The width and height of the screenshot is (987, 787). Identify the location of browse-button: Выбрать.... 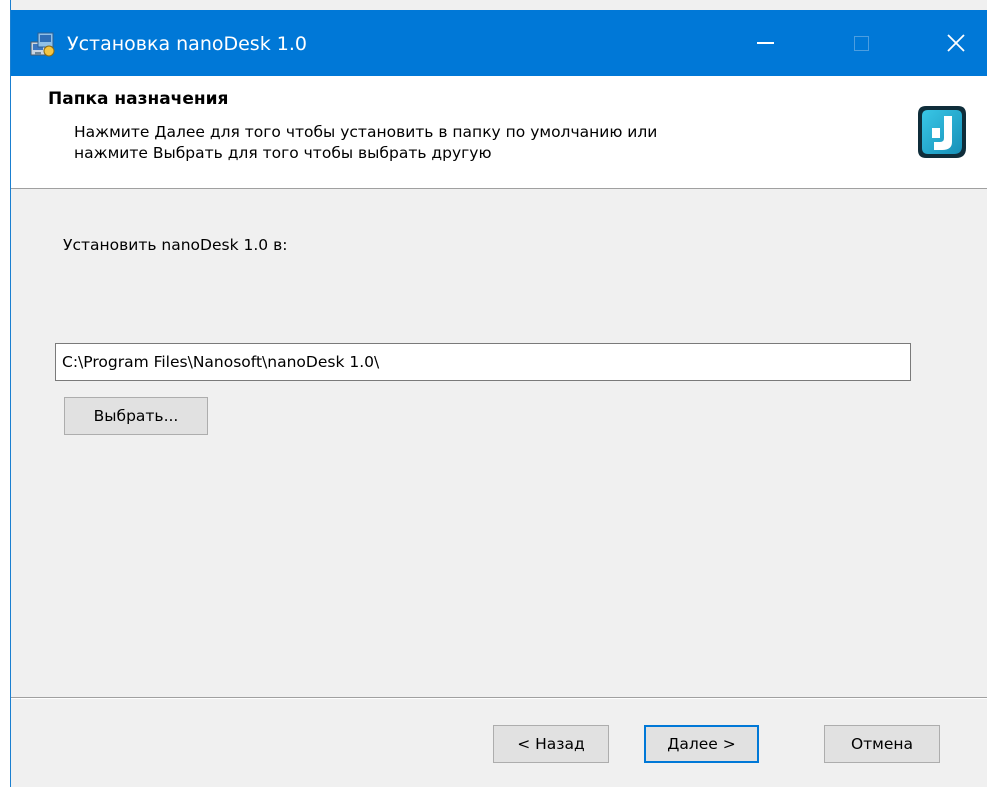
(136, 416).